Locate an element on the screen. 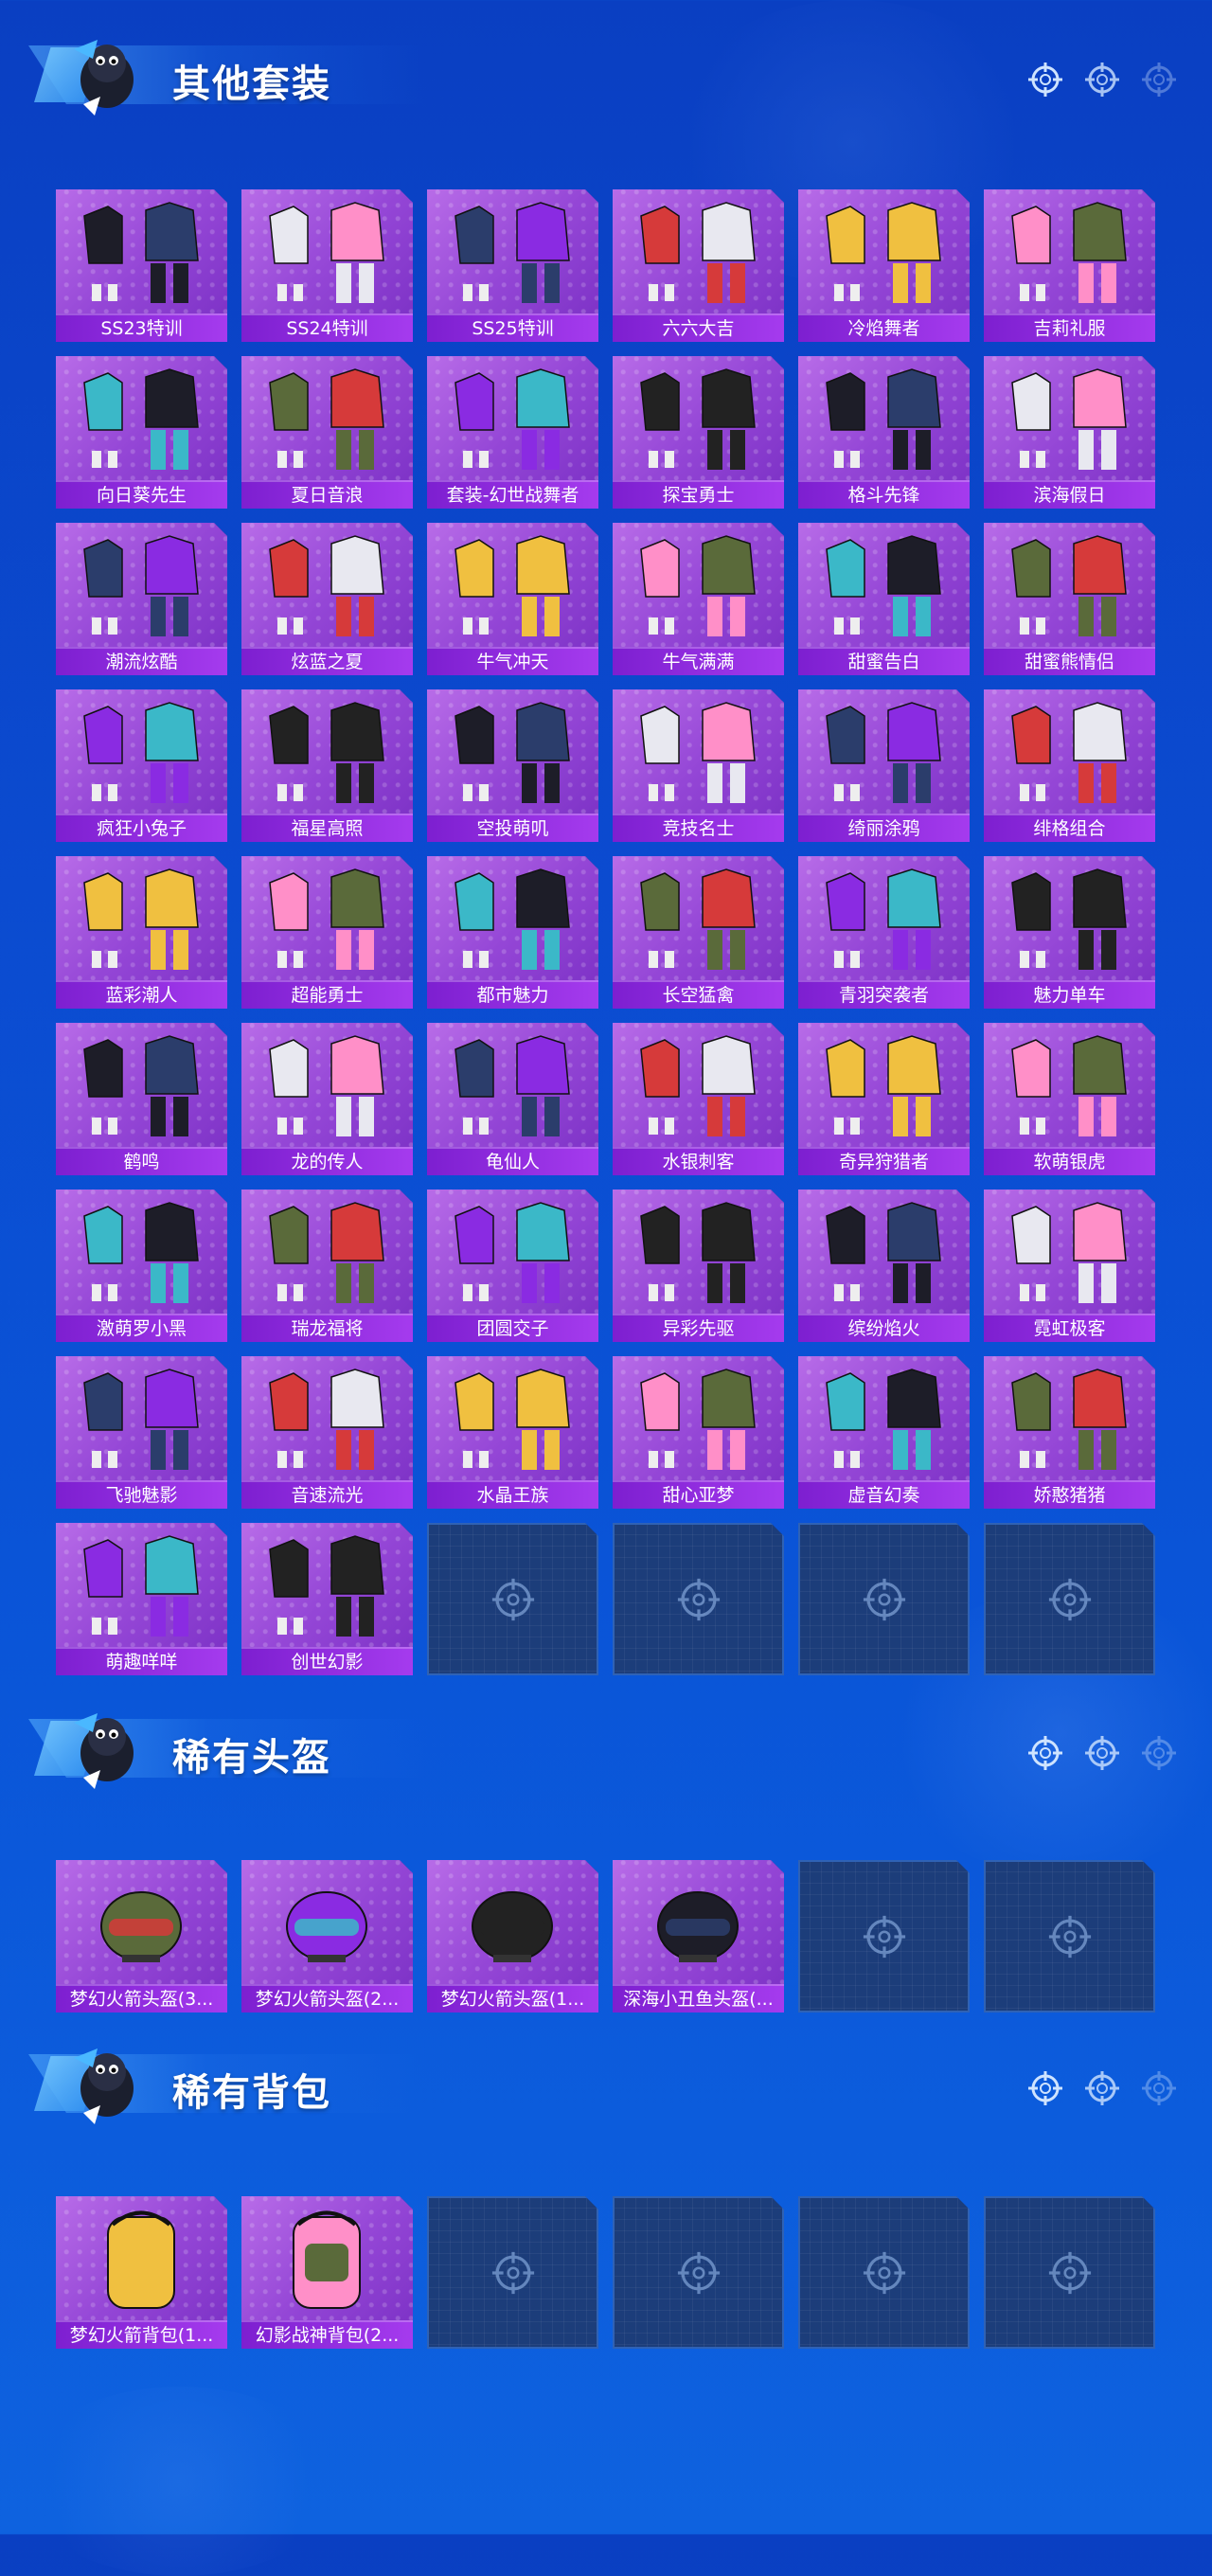 This screenshot has width=1212, height=2576. item-card: 冷焰舞者 is located at coordinates (884, 265).